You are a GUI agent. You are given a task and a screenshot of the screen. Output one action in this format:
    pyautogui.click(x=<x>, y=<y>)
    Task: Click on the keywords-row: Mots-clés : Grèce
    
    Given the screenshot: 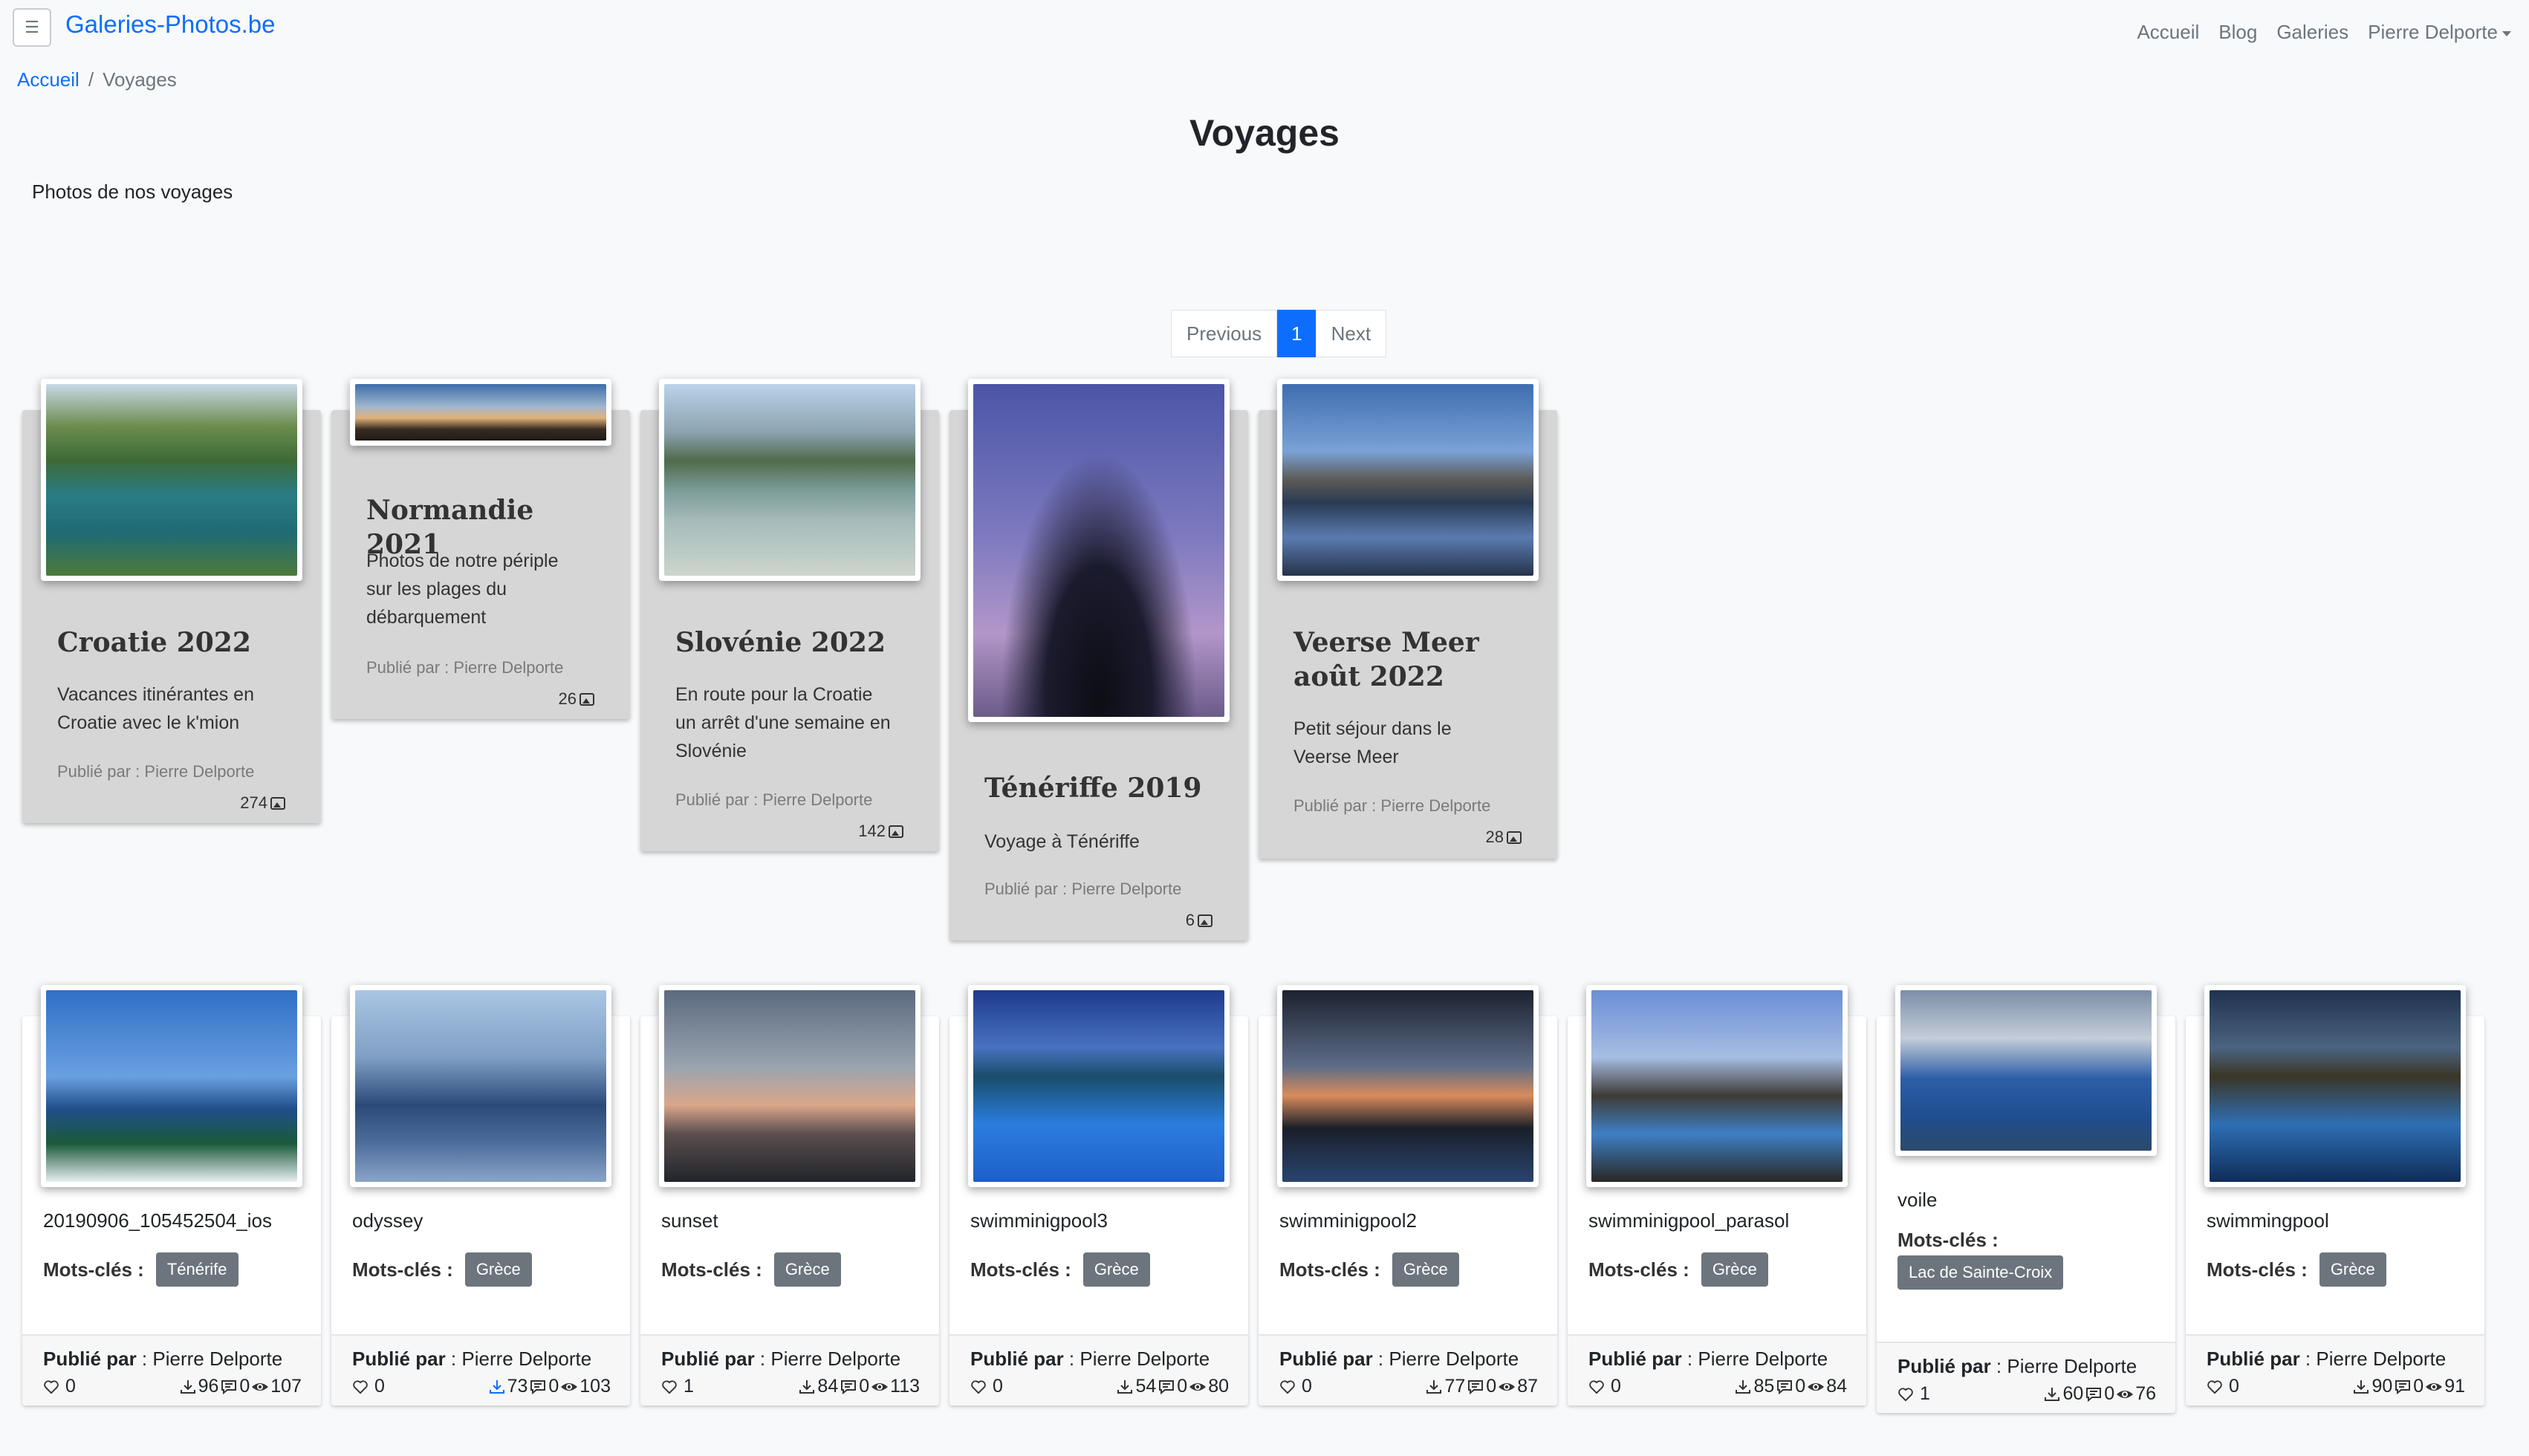 What is the action you would take?
    pyautogui.click(x=1678, y=1270)
    